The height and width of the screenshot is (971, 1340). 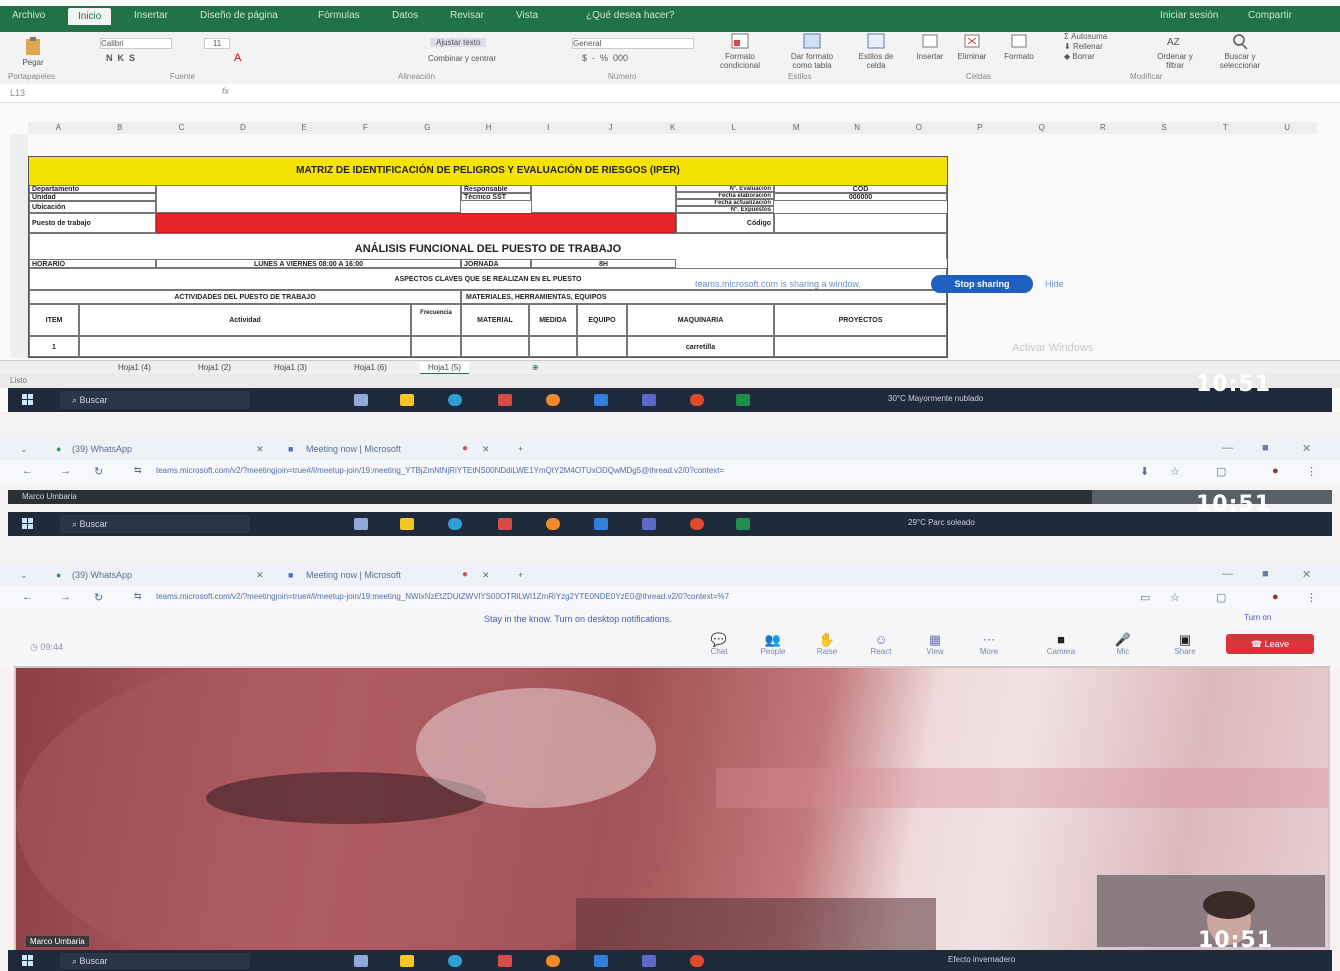 I want to click on column-header: N, so click(x=857, y=127).